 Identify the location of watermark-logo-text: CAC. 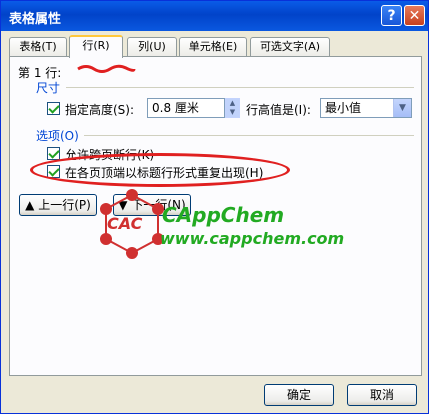
(125, 223).